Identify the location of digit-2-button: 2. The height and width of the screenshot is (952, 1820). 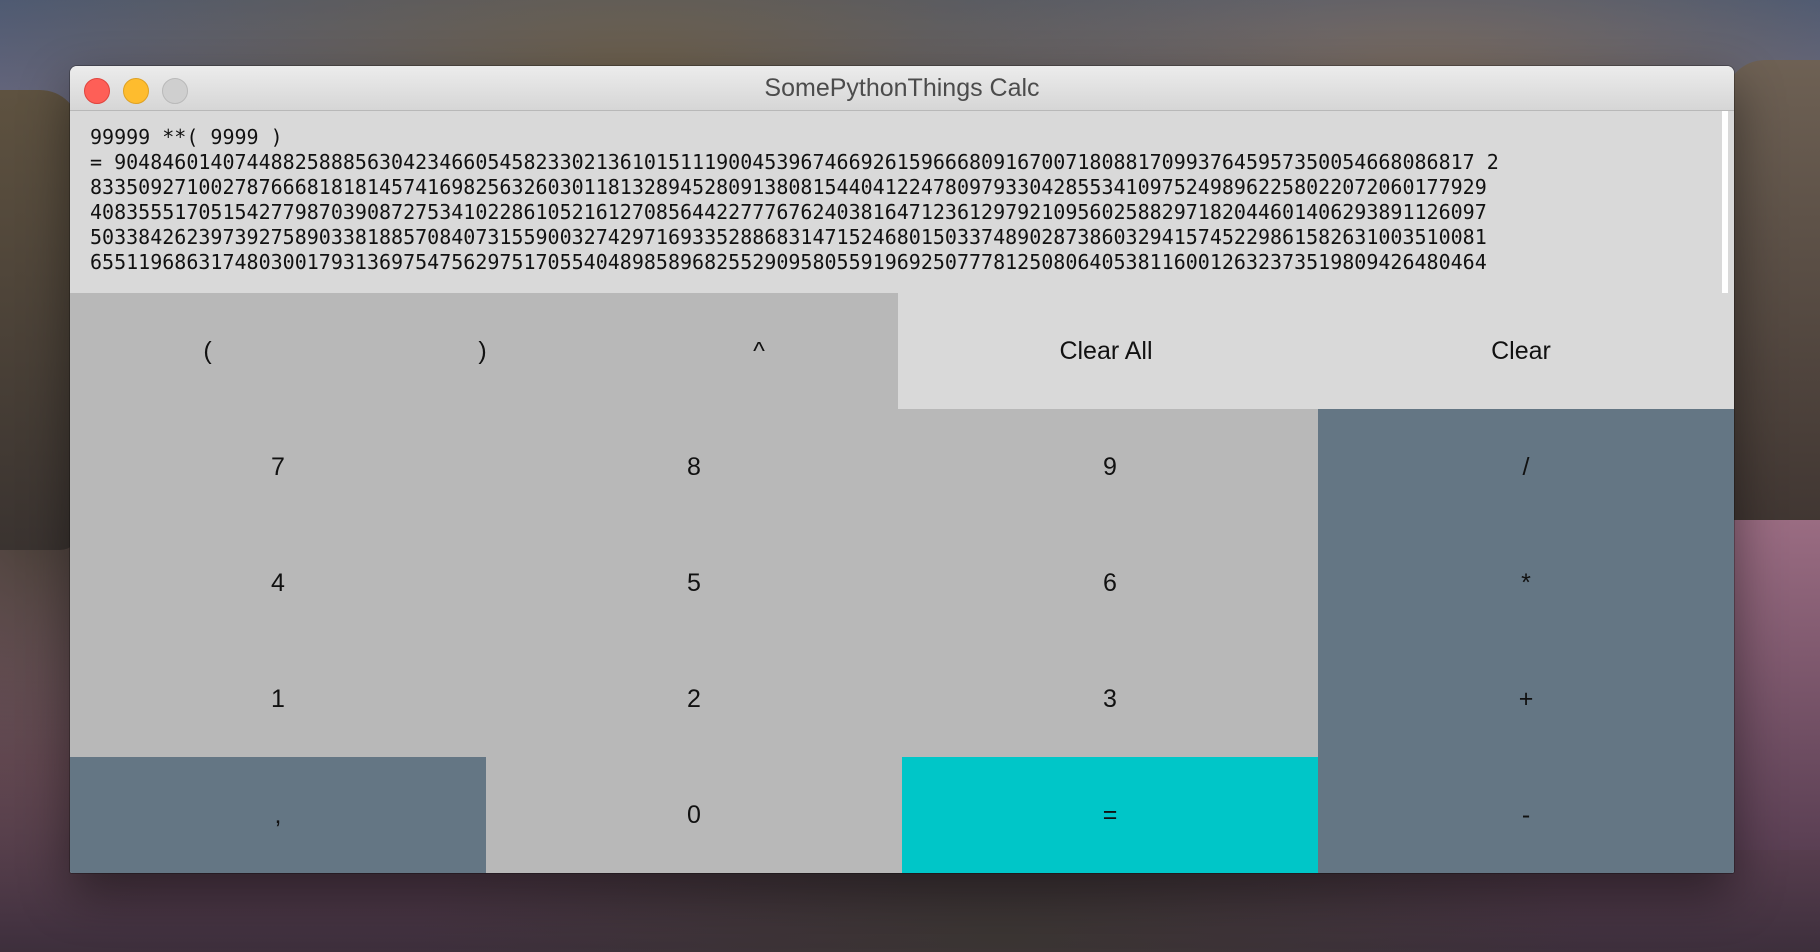
(694, 699).